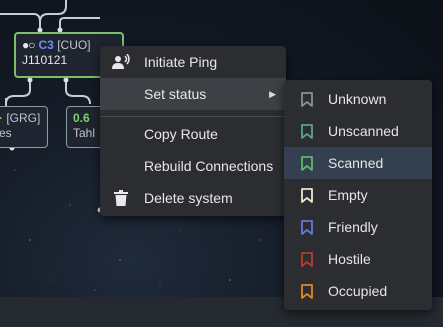 Image resolution: width=443 pixels, height=327 pixels. I want to click on menu-item-set-status: Set status ▶, so click(193, 94).